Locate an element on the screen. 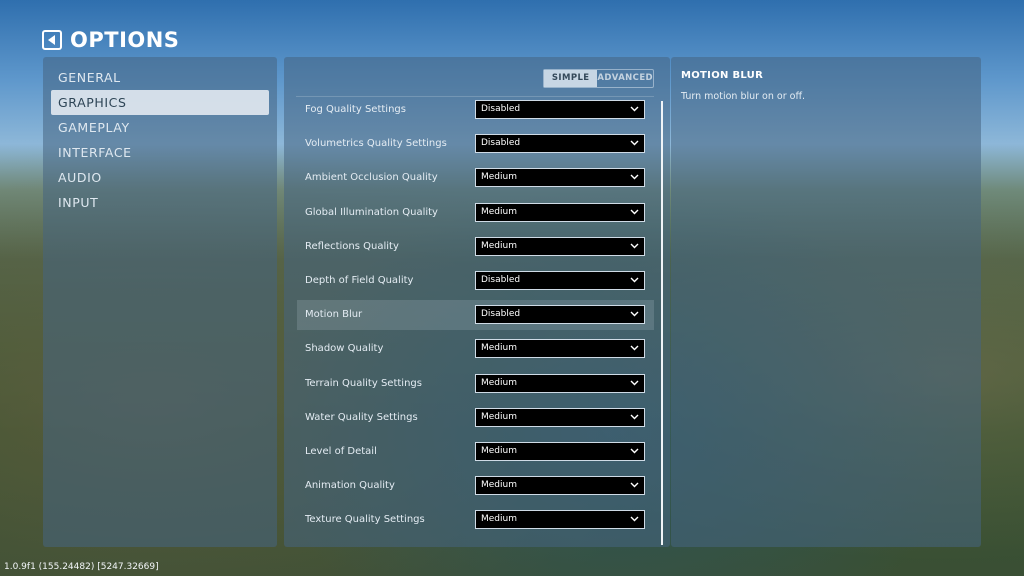 Image resolution: width=1024 pixels, height=576 pixels. setting-row: Texture Quality Settings Medium is located at coordinates (475, 520).